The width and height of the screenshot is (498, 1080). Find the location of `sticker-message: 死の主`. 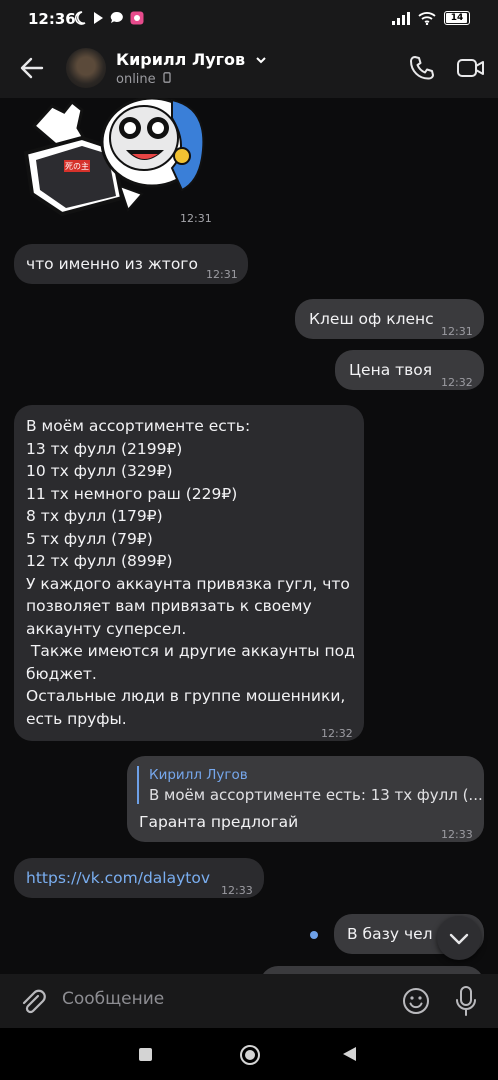

sticker-message: 死の主 is located at coordinates (117, 159).